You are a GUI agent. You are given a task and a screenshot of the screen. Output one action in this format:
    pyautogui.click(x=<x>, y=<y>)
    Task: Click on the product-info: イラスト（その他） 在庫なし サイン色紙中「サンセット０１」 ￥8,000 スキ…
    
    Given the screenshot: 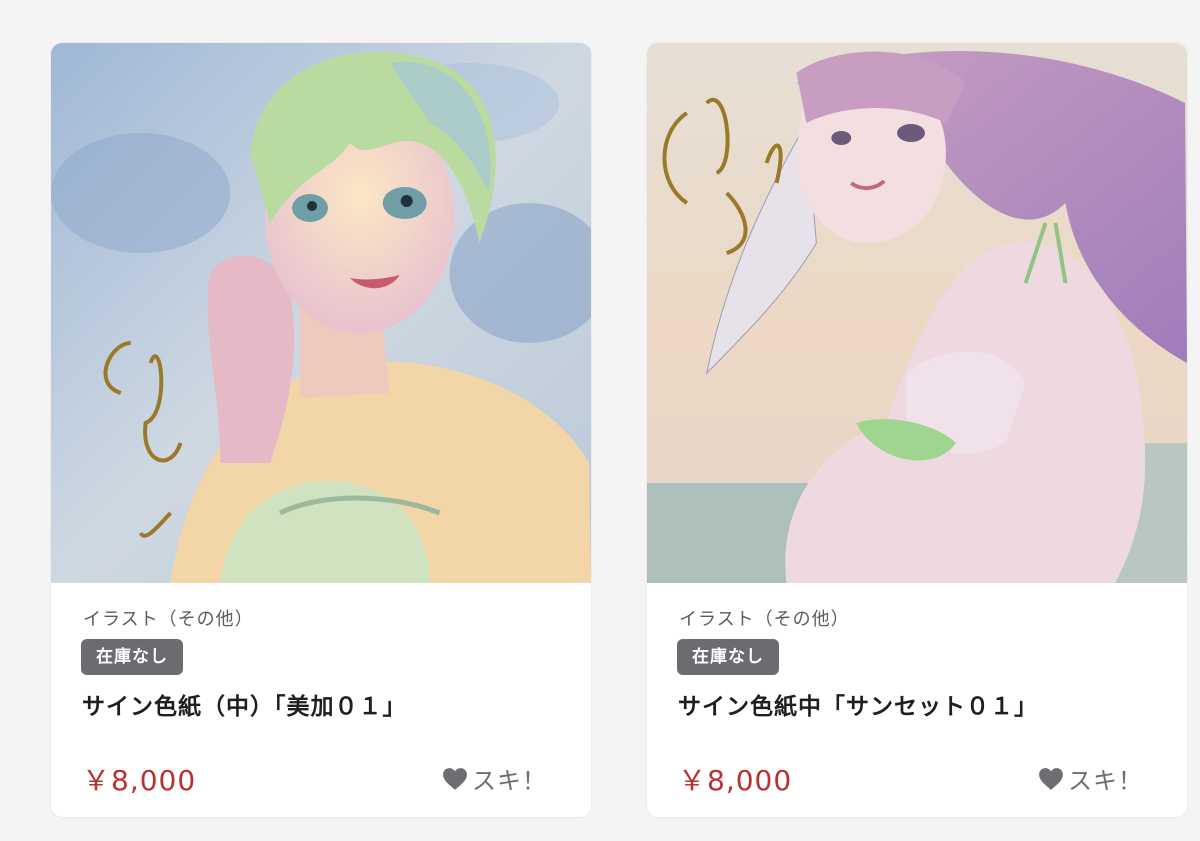 What is the action you would take?
    pyautogui.click(x=917, y=700)
    